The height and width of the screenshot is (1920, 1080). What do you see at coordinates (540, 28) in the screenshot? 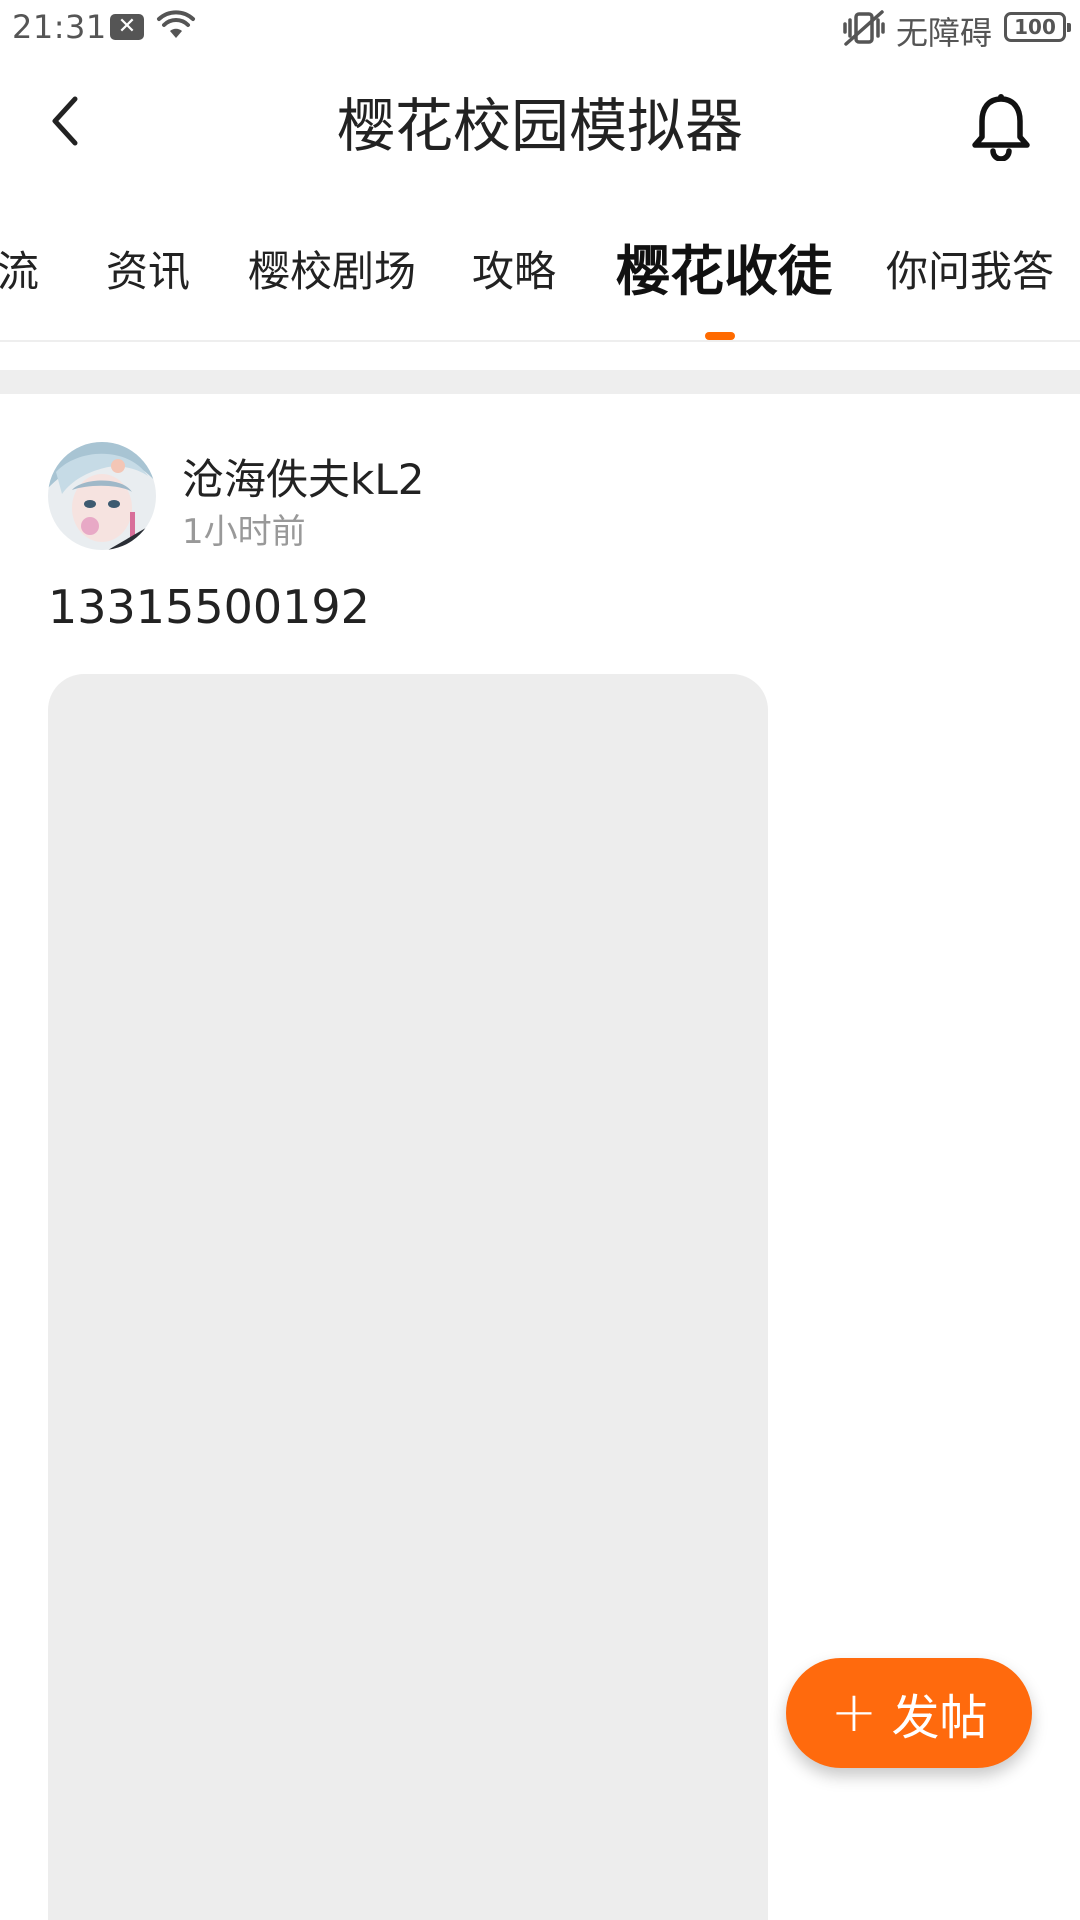
I see `status-bar: 21:31 ✕ 无障碍 100` at bounding box center [540, 28].